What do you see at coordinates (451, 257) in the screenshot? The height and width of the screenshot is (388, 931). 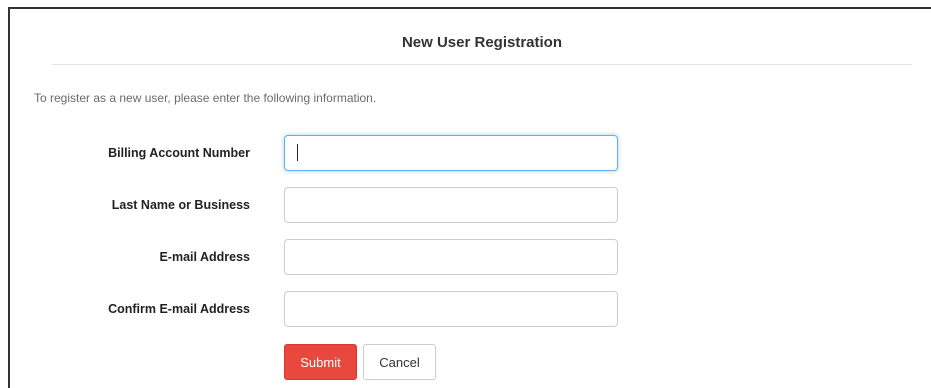 I see `email-address-input` at bounding box center [451, 257].